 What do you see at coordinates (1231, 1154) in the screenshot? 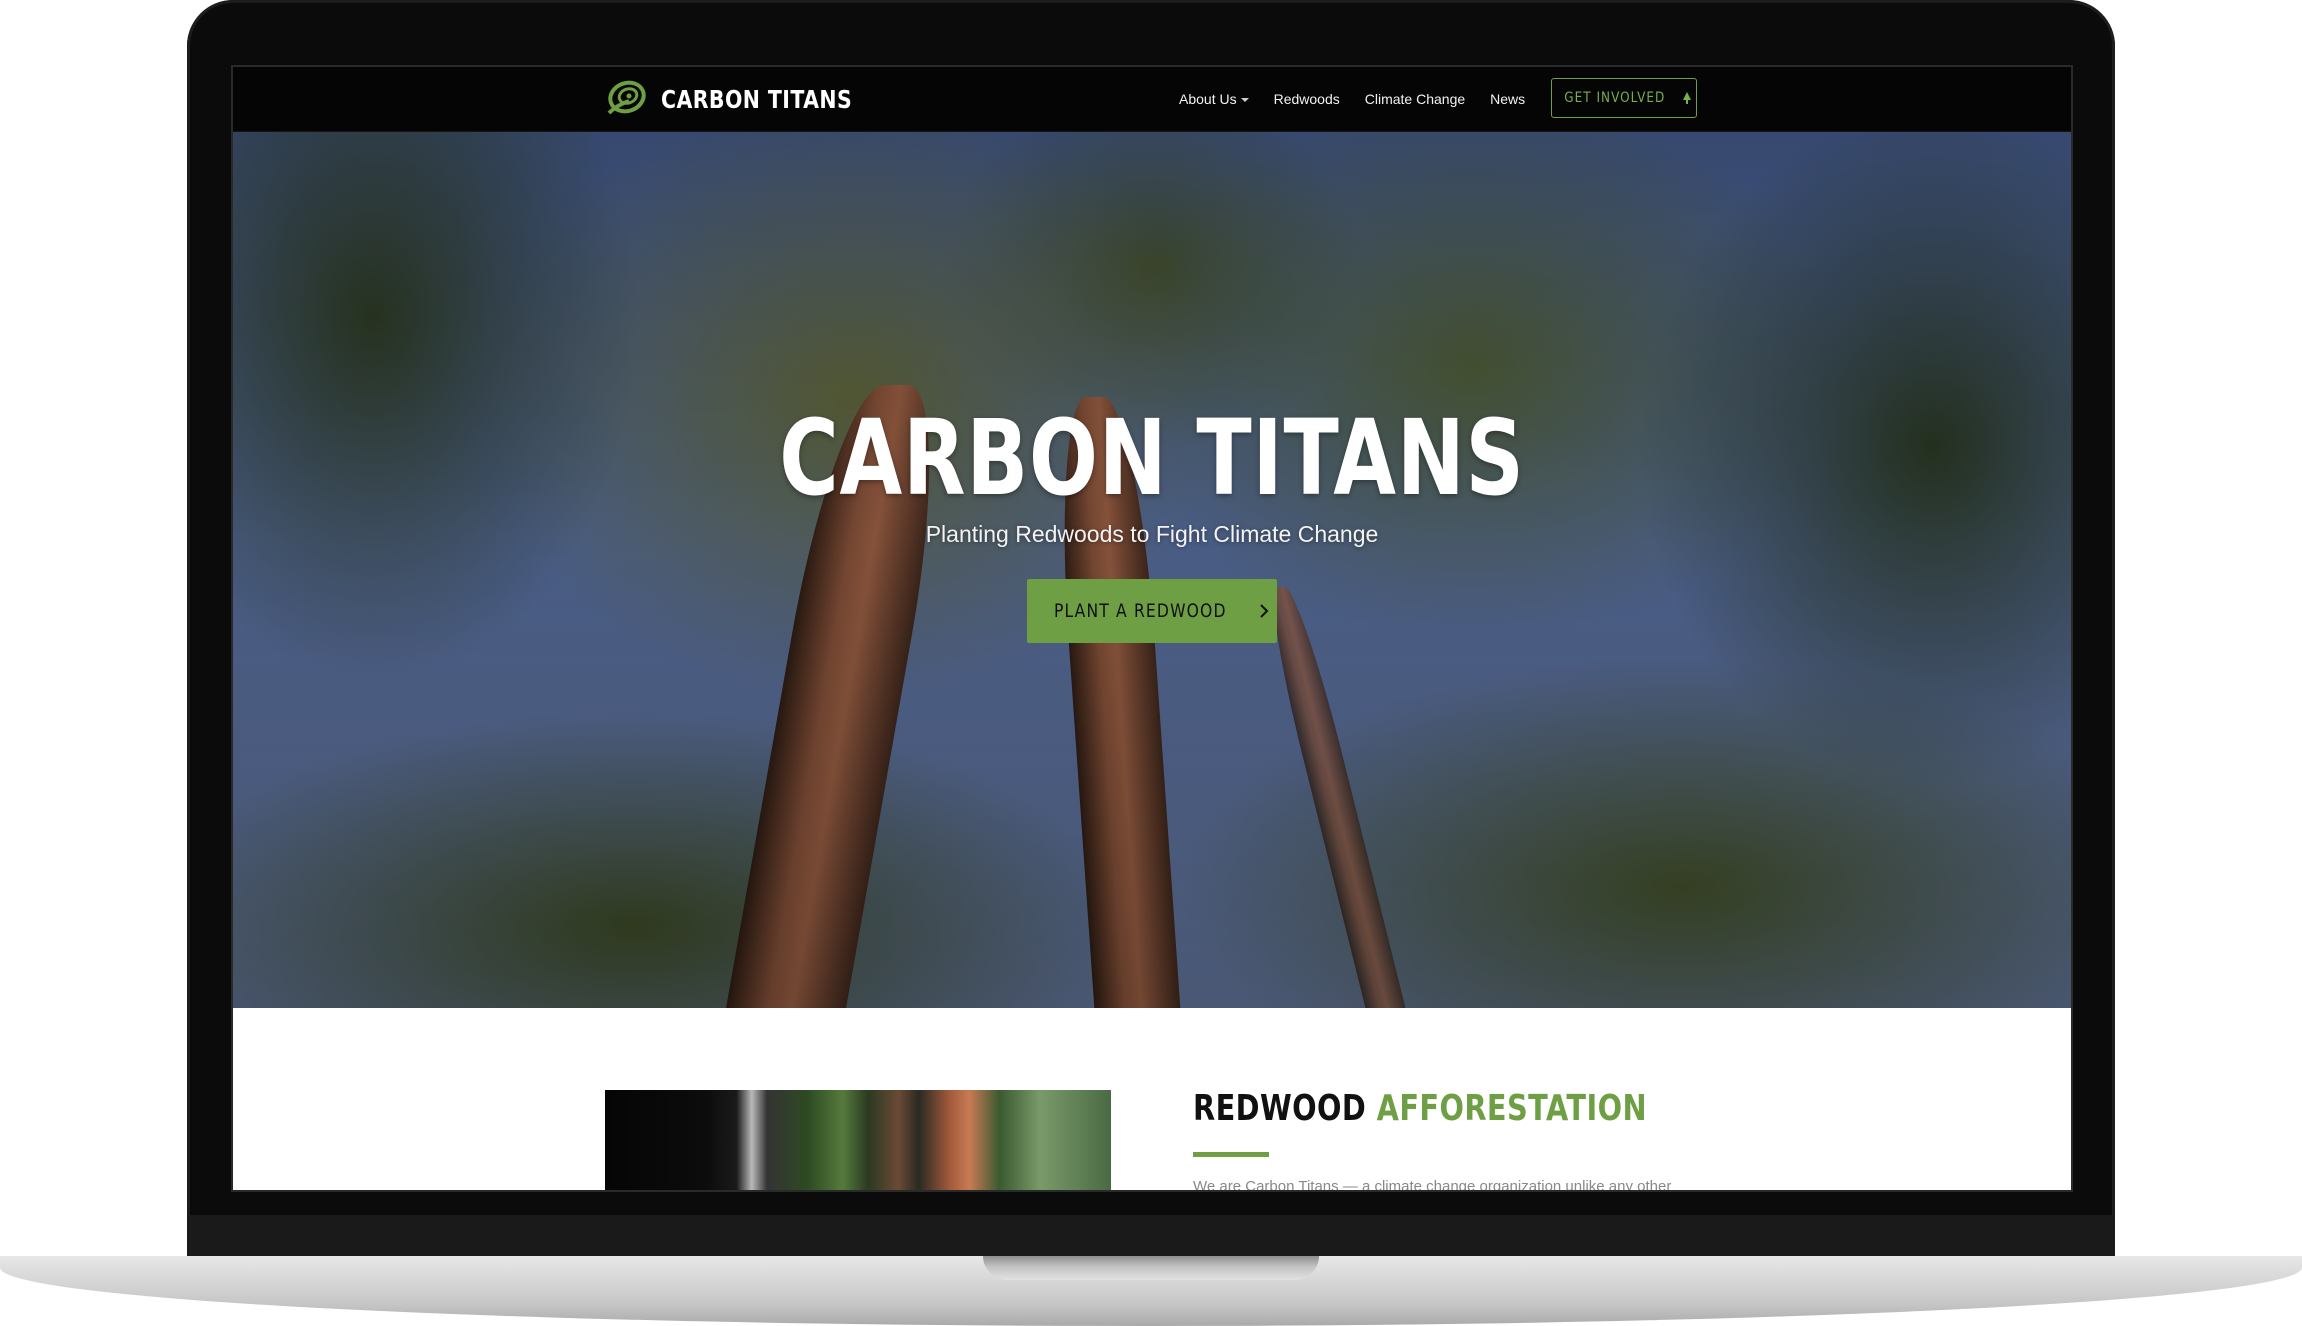
I see `section-title-underline` at bounding box center [1231, 1154].